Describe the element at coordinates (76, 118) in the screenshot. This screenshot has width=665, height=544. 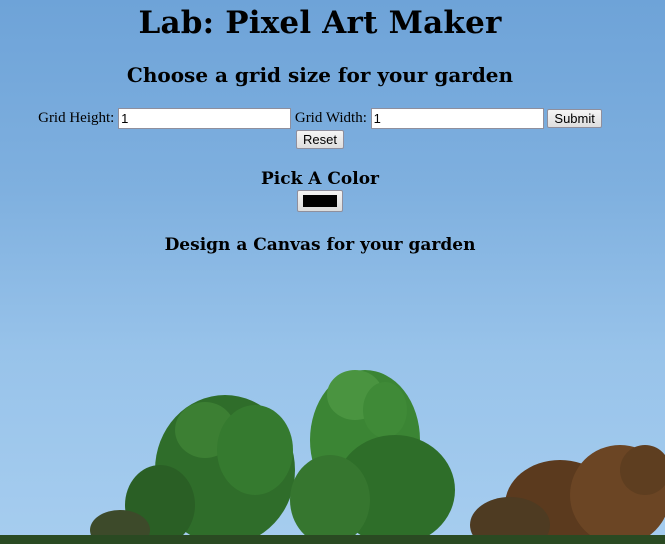
I see `grid-height-label: Grid Height:` at that location.